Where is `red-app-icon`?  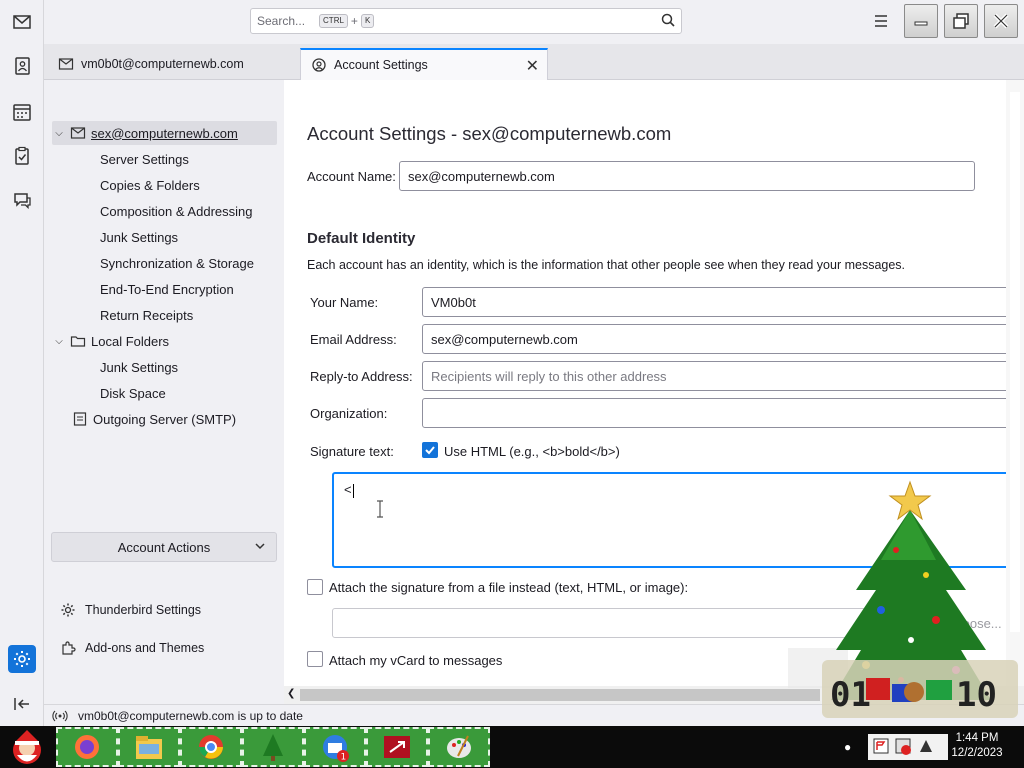
red-app-icon is located at coordinates (397, 747).